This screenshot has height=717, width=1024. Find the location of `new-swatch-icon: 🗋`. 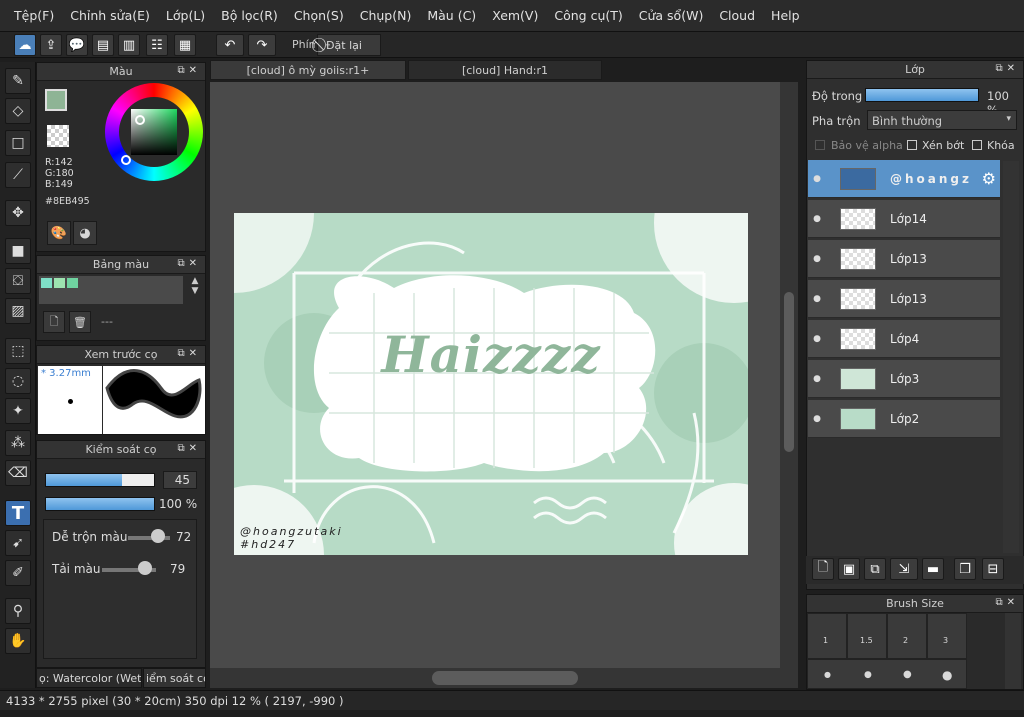

new-swatch-icon: 🗋 is located at coordinates (54, 322).